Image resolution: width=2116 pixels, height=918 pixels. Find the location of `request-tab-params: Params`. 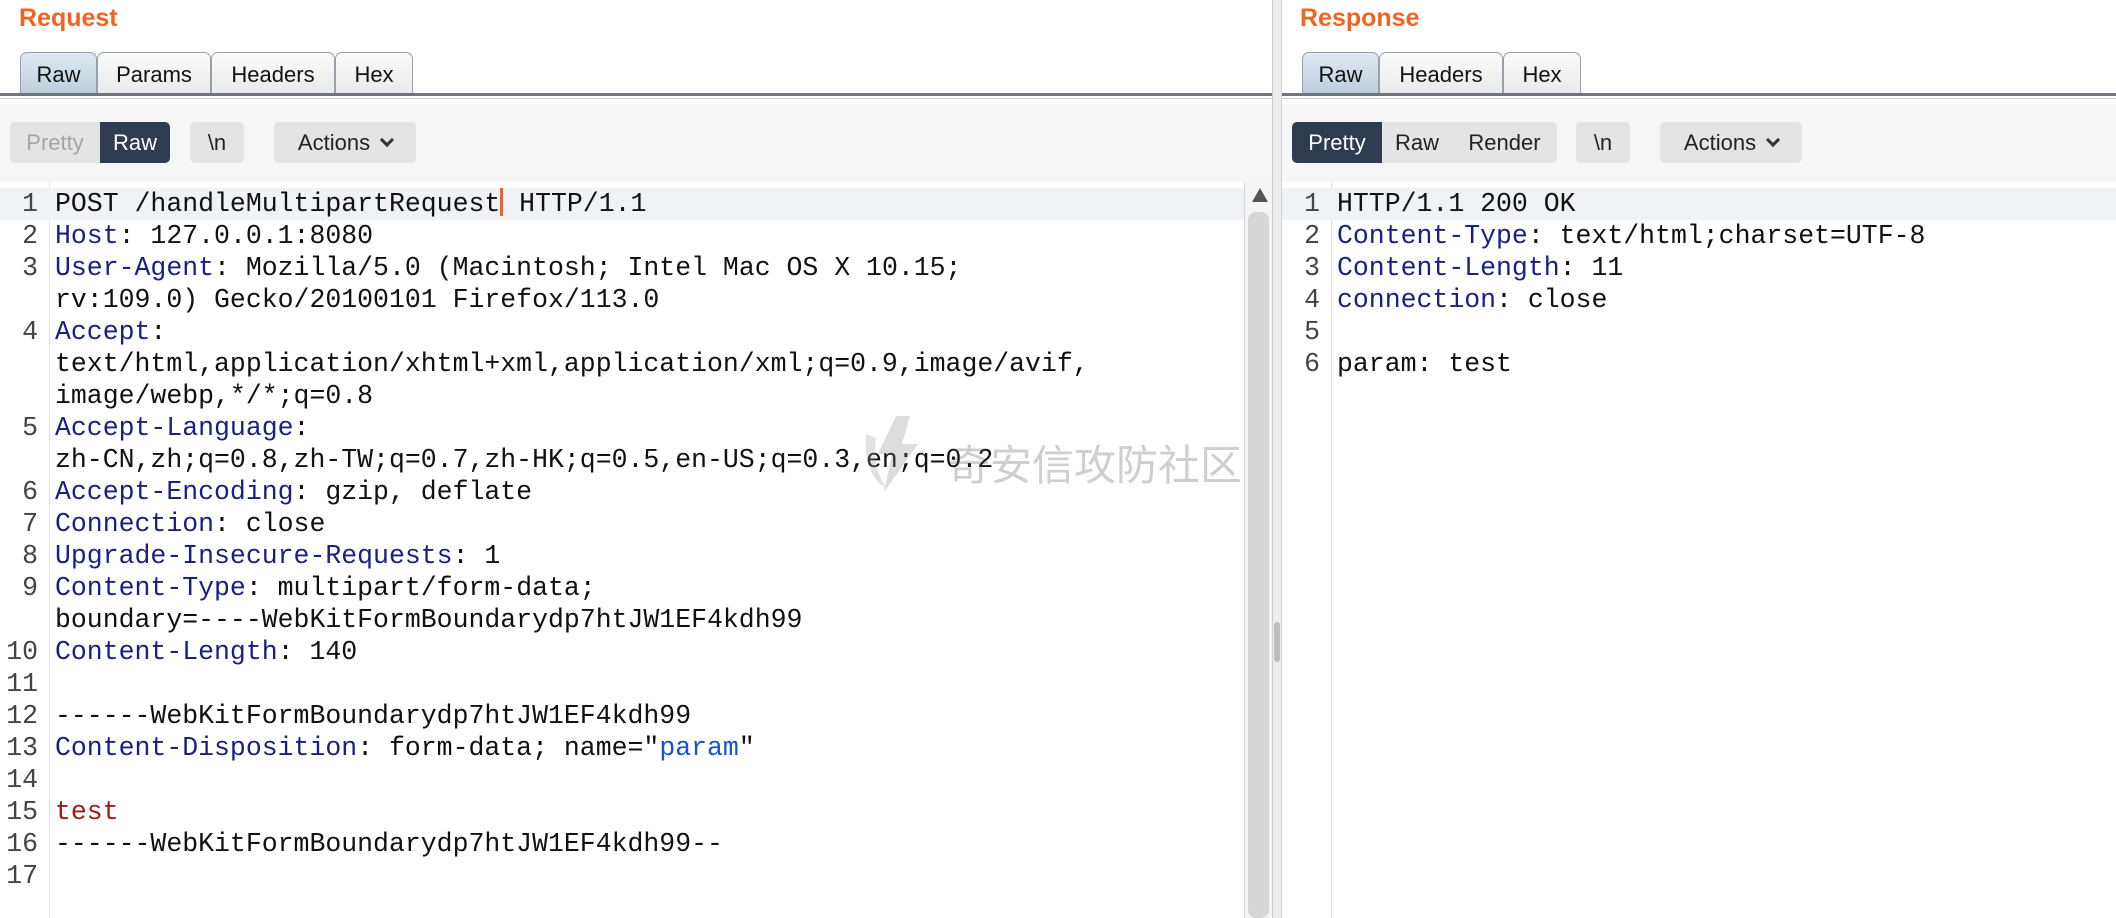

request-tab-params: Params is located at coordinates (154, 74).